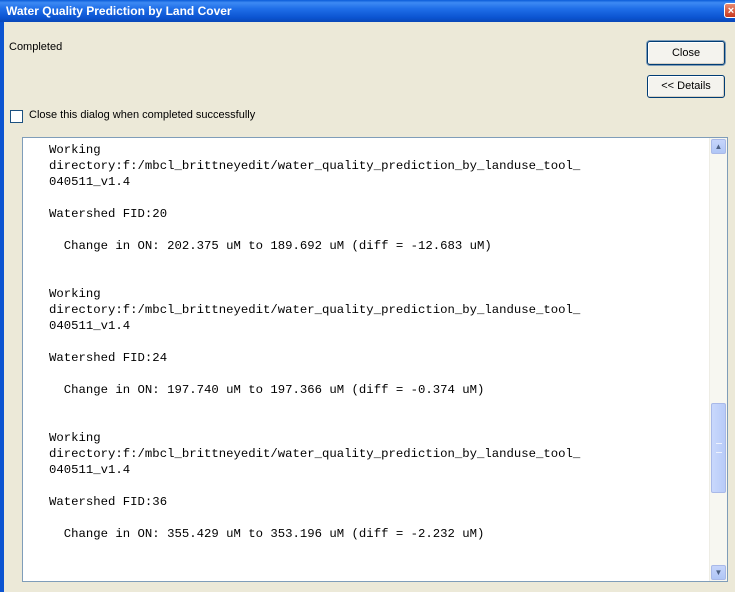 This screenshot has height=592, width=735. I want to click on scroll-down-icon: ▼, so click(718, 572).